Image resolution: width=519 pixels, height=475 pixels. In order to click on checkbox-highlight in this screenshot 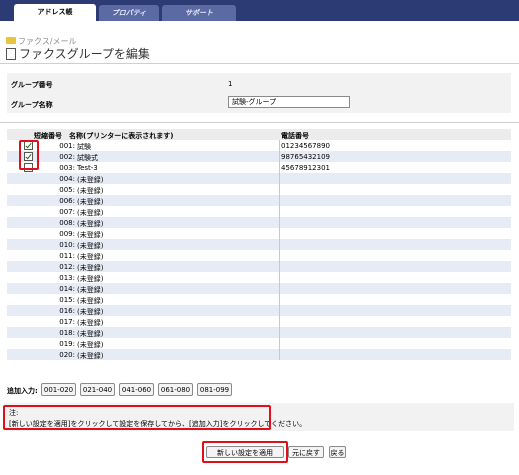, I will do `click(29, 155)`.